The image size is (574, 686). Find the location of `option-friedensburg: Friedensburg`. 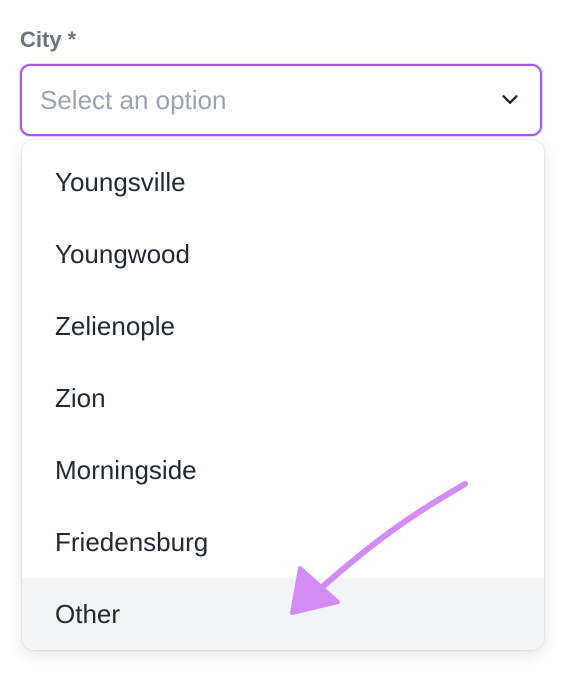

option-friedensburg: Friedensburg is located at coordinates (283, 542).